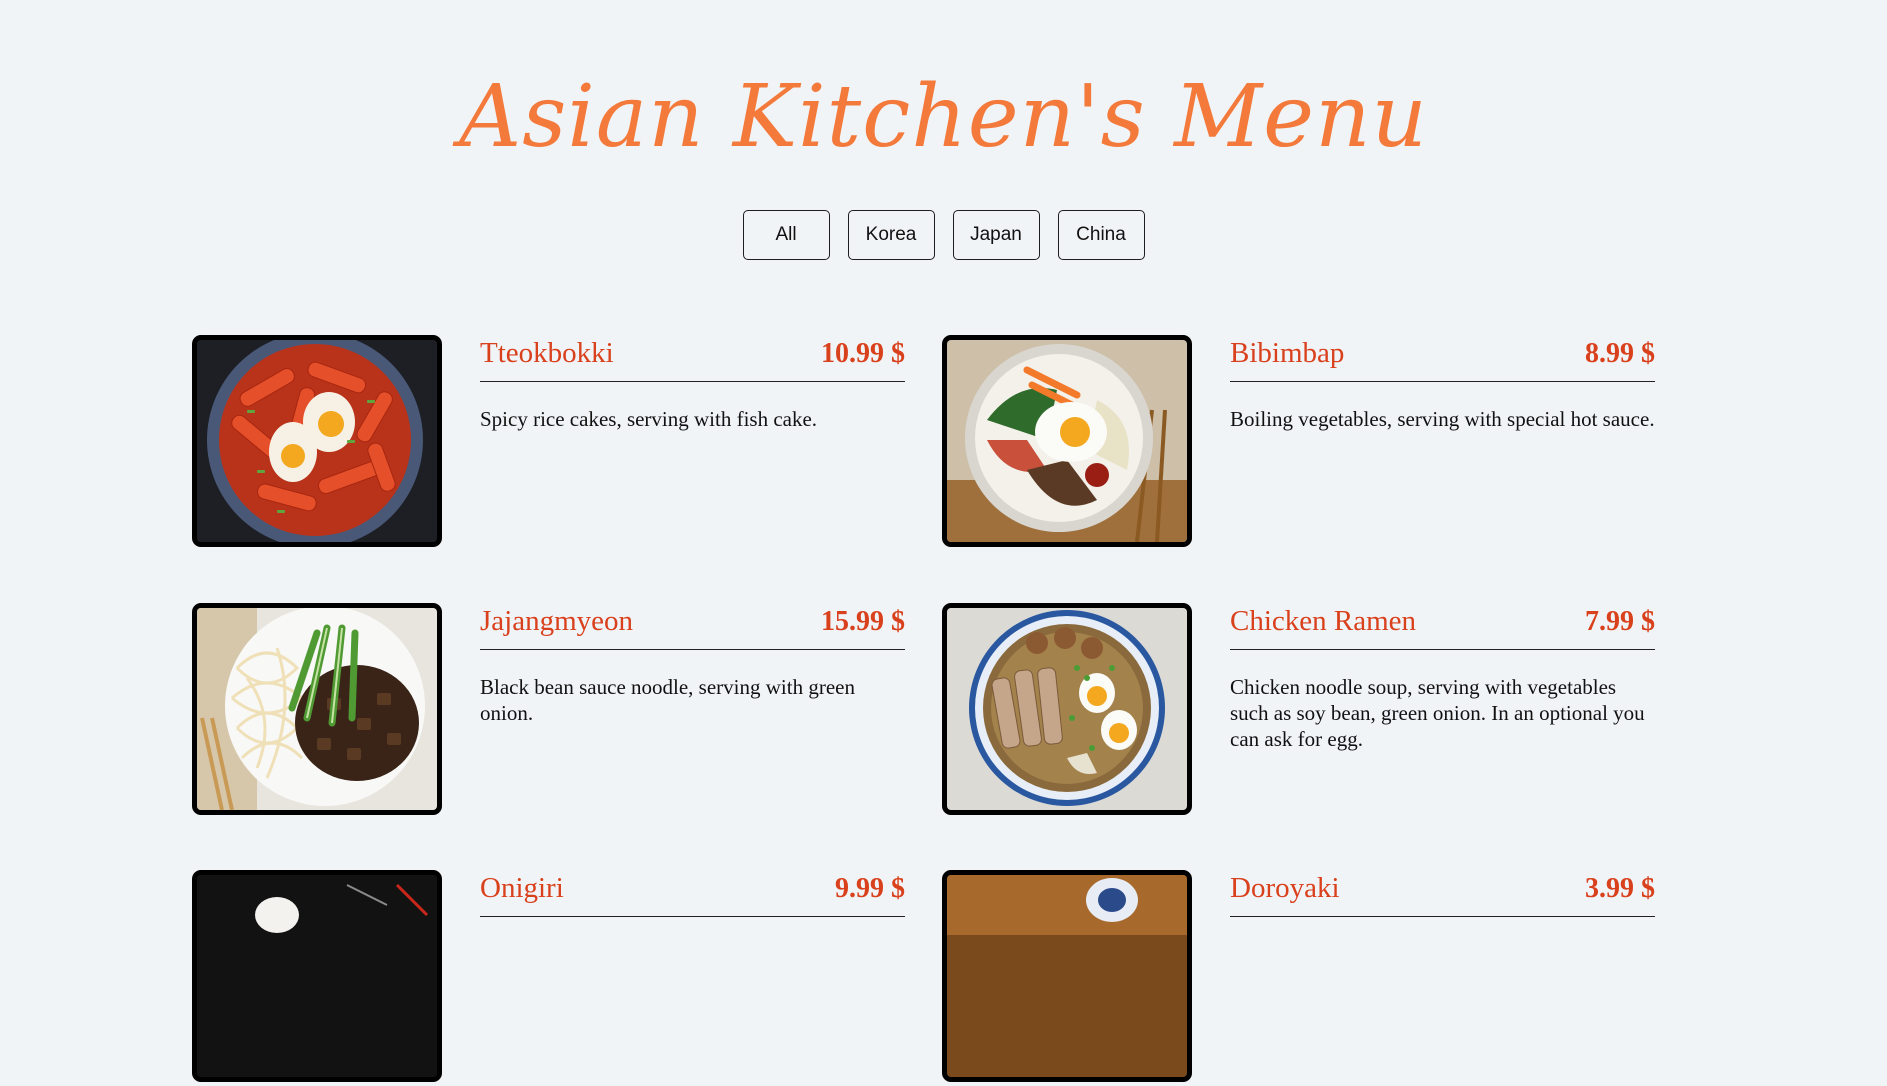 The image size is (1887, 1086). Describe the element at coordinates (1287, 353) in the screenshot. I see `menu-item-name: Bibimbap` at that location.